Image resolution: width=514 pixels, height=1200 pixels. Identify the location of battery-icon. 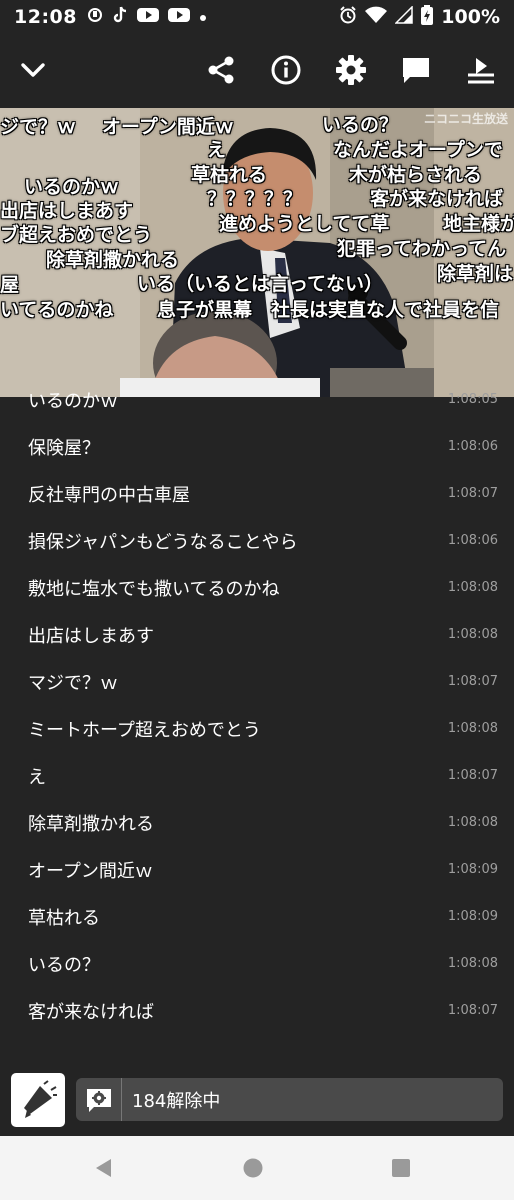
(427, 17).